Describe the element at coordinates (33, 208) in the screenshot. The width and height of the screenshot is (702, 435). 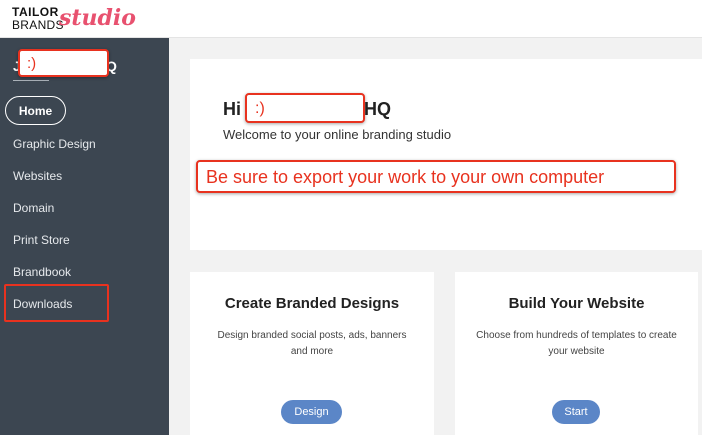
I see `sidebar-item-domain: Domain` at that location.